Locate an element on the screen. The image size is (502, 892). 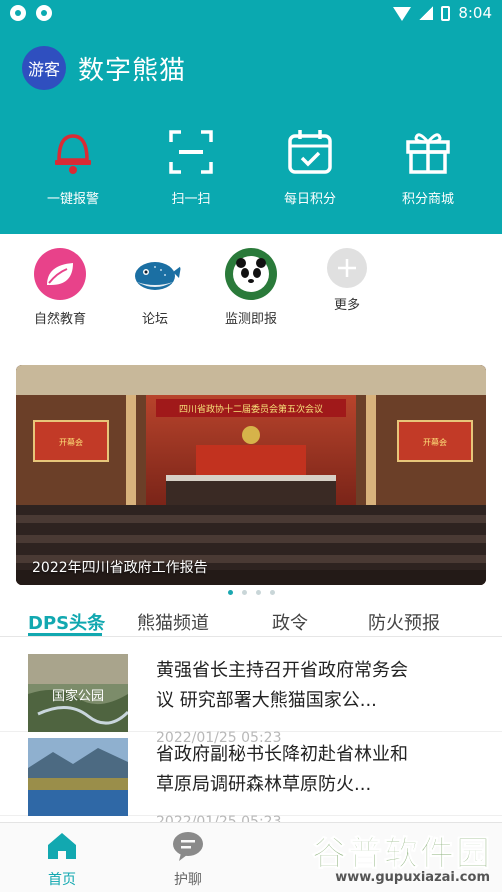
alarm-button: 一键报警 is located at coordinates (73, 165).